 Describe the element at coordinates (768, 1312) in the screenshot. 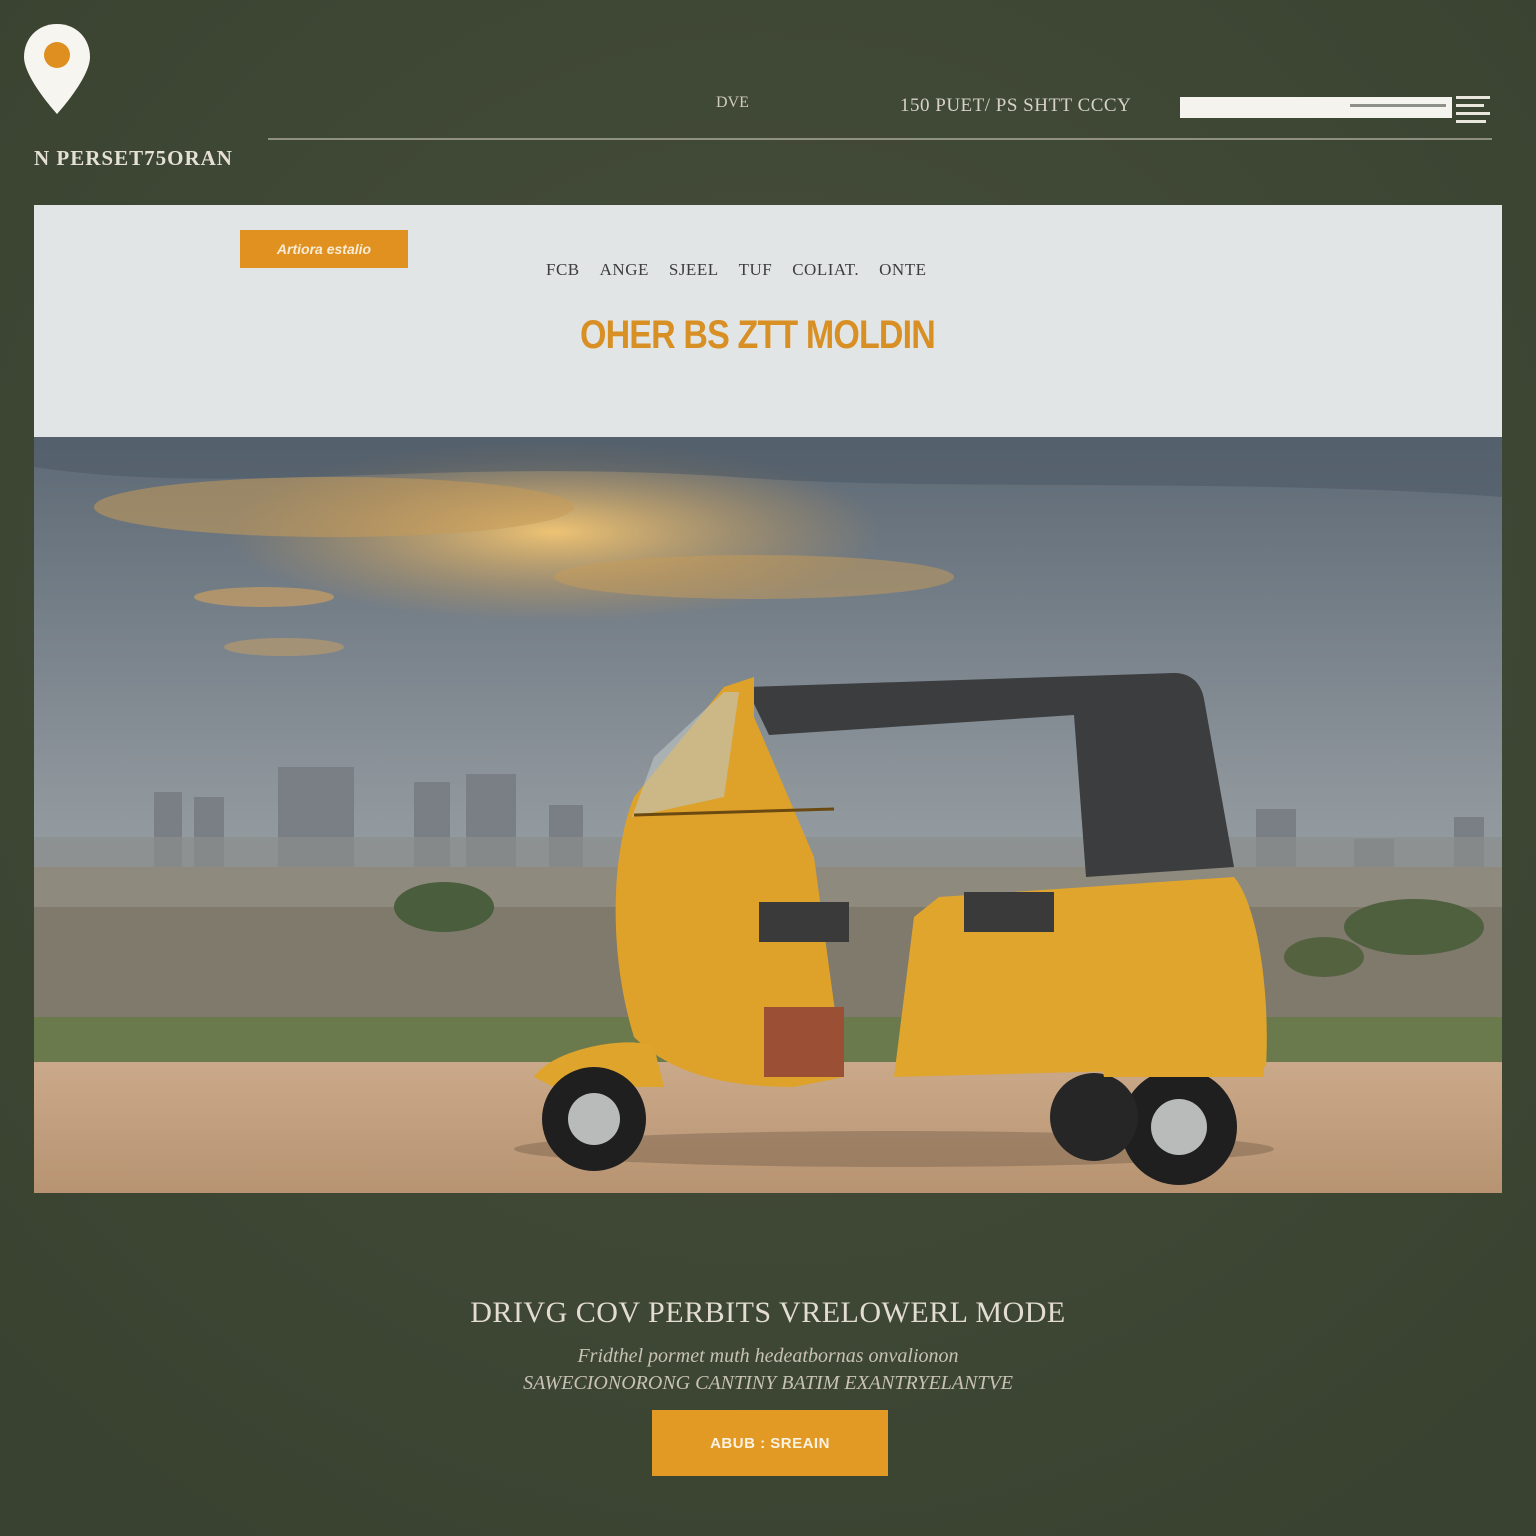

I see `footer-title: DRIVG COV PERBITS VRELOWERL MODE` at that location.